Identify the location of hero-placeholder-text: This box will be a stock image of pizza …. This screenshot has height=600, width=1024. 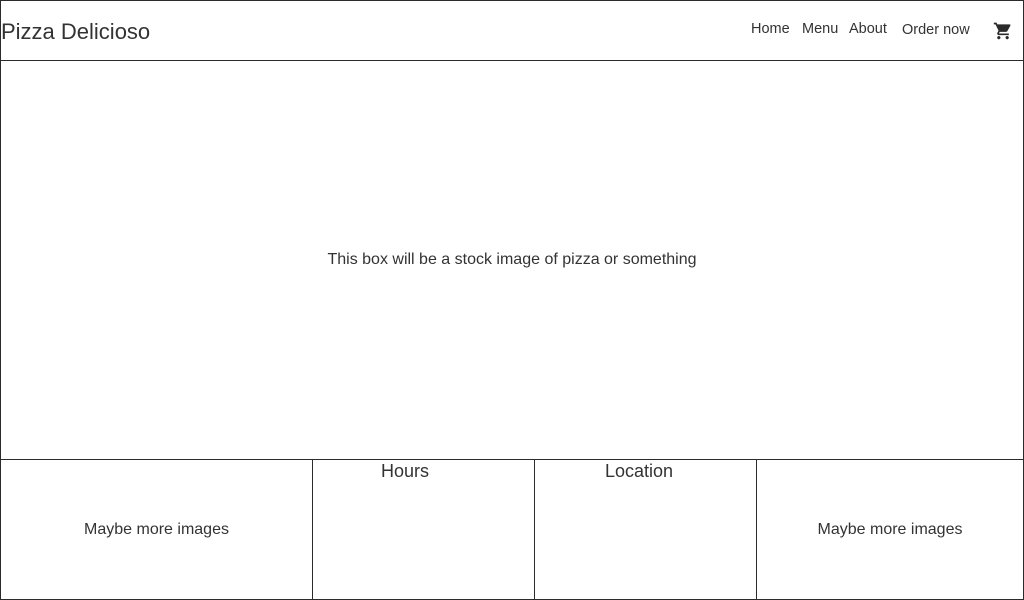
(512, 259).